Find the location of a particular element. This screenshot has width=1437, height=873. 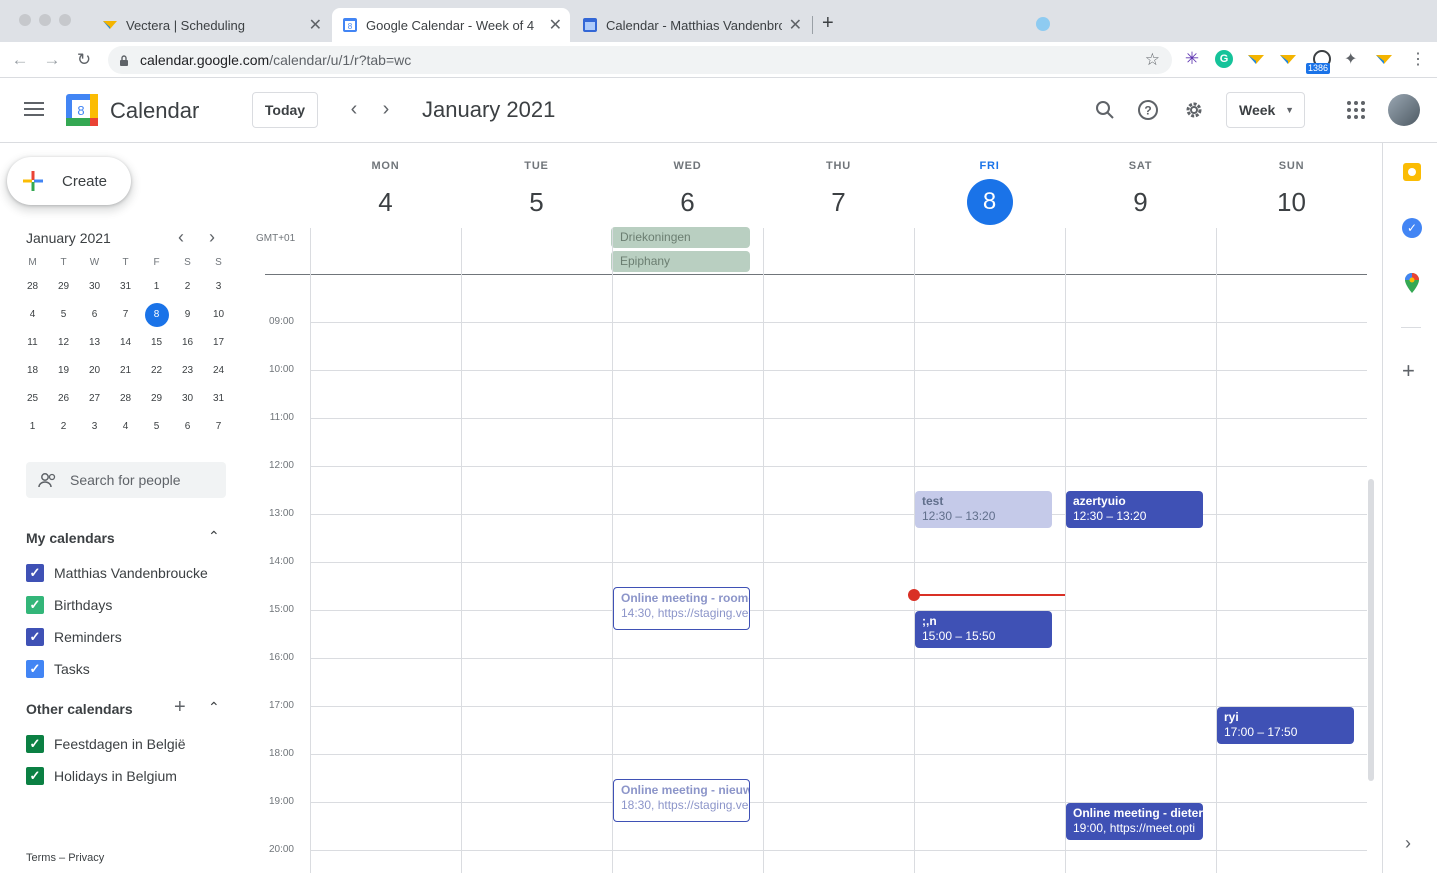

calendar-item: ✓ Reminders is located at coordinates (74, 637).